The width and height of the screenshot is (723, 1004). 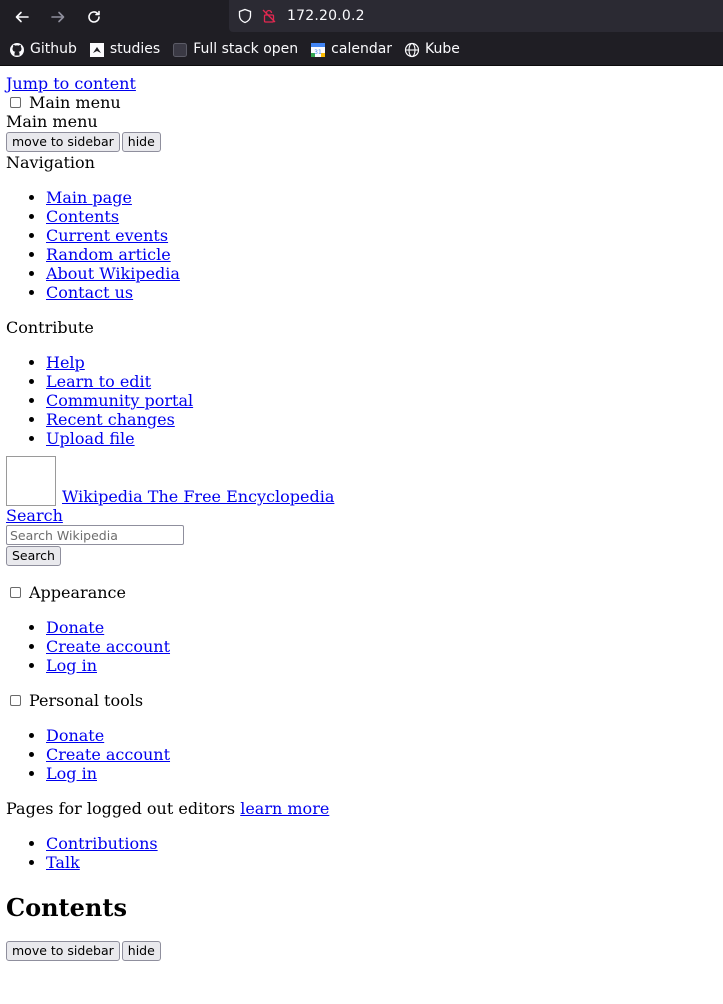 What do you see at coordinates (381, 419) in the screenshot?
I see `list-item: Recent changes` at bounding box center [381, 419].